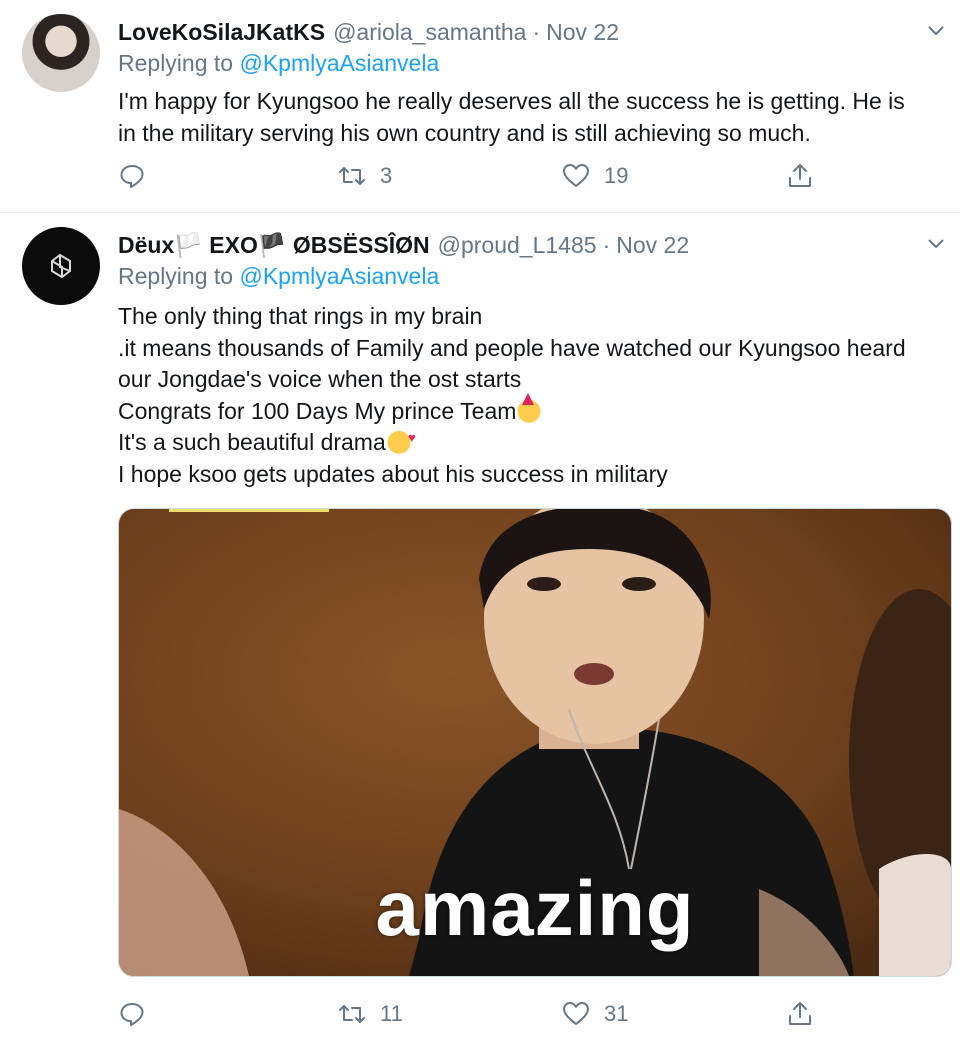  I want to click on tweet-text-segment: It's a such beautiful drama, so click(252, 442).